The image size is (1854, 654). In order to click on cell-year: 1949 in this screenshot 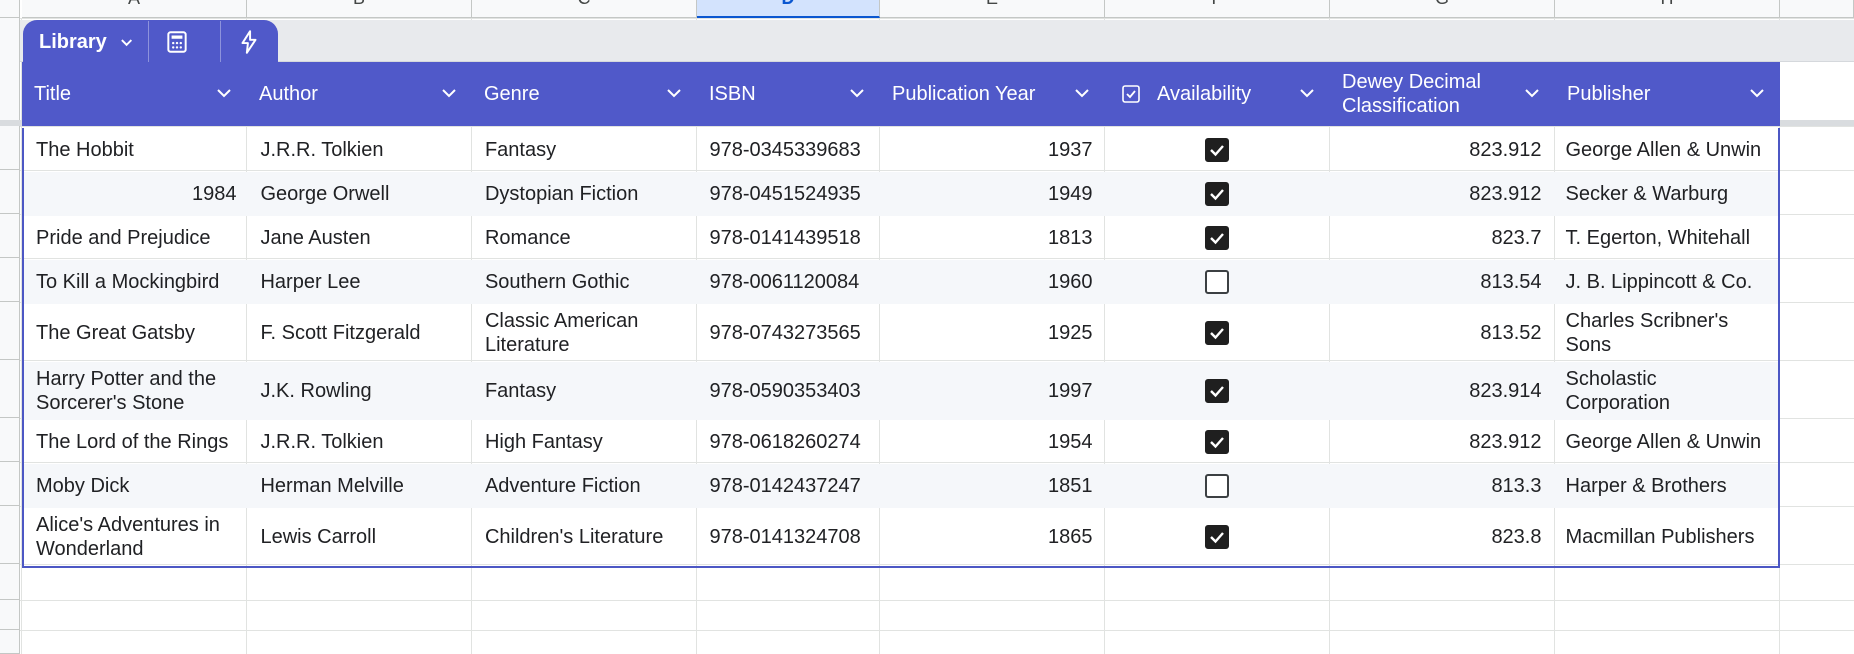, I will do `click(992, 194)`.